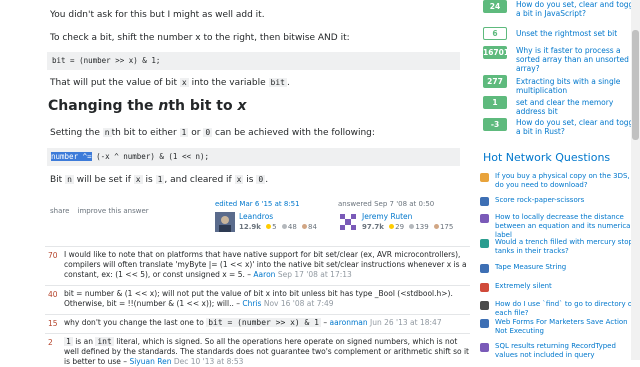 The height and width of the screenshot is (367, 640). I want to click on comment-author: Chris, so click(251, 303).